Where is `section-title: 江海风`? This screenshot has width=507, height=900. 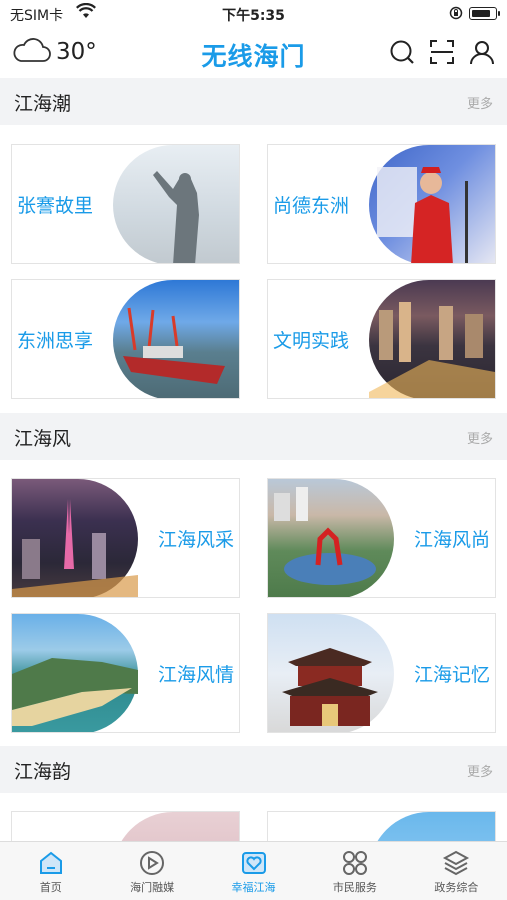 section-title: 江海风 is located at coordinates (43, 439).